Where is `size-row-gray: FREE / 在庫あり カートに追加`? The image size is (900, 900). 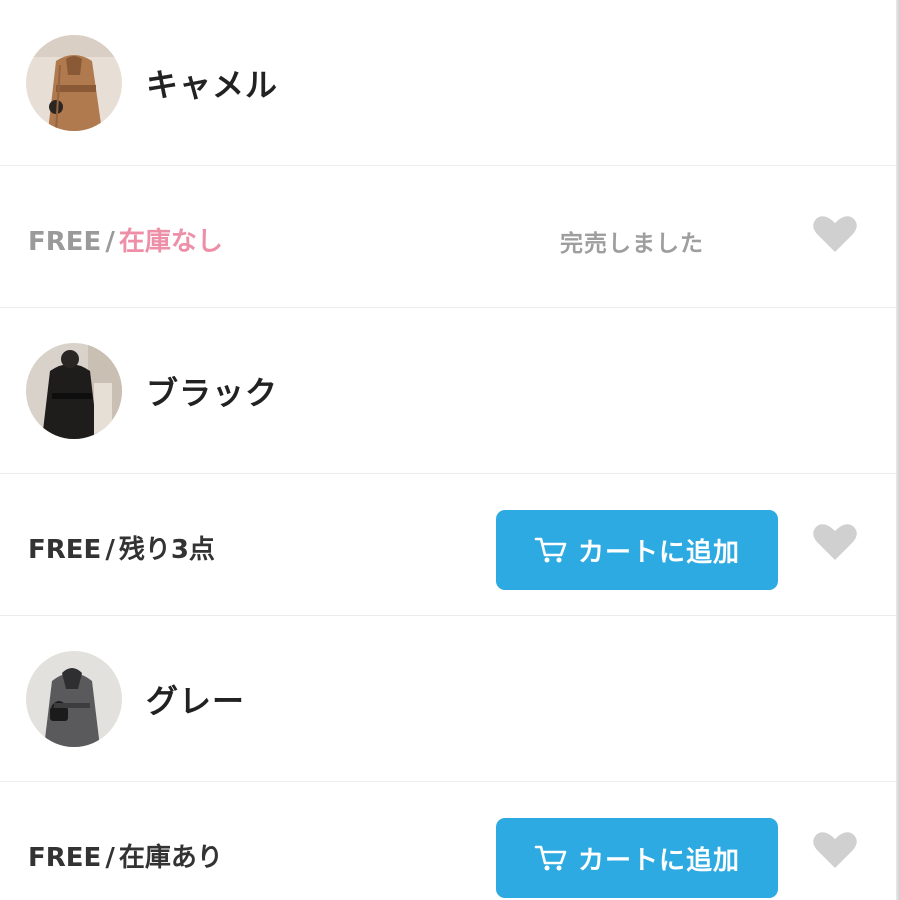
size-row-gray: FREE / 在庫あり カートに追加 is located at coordinates (448, 841).